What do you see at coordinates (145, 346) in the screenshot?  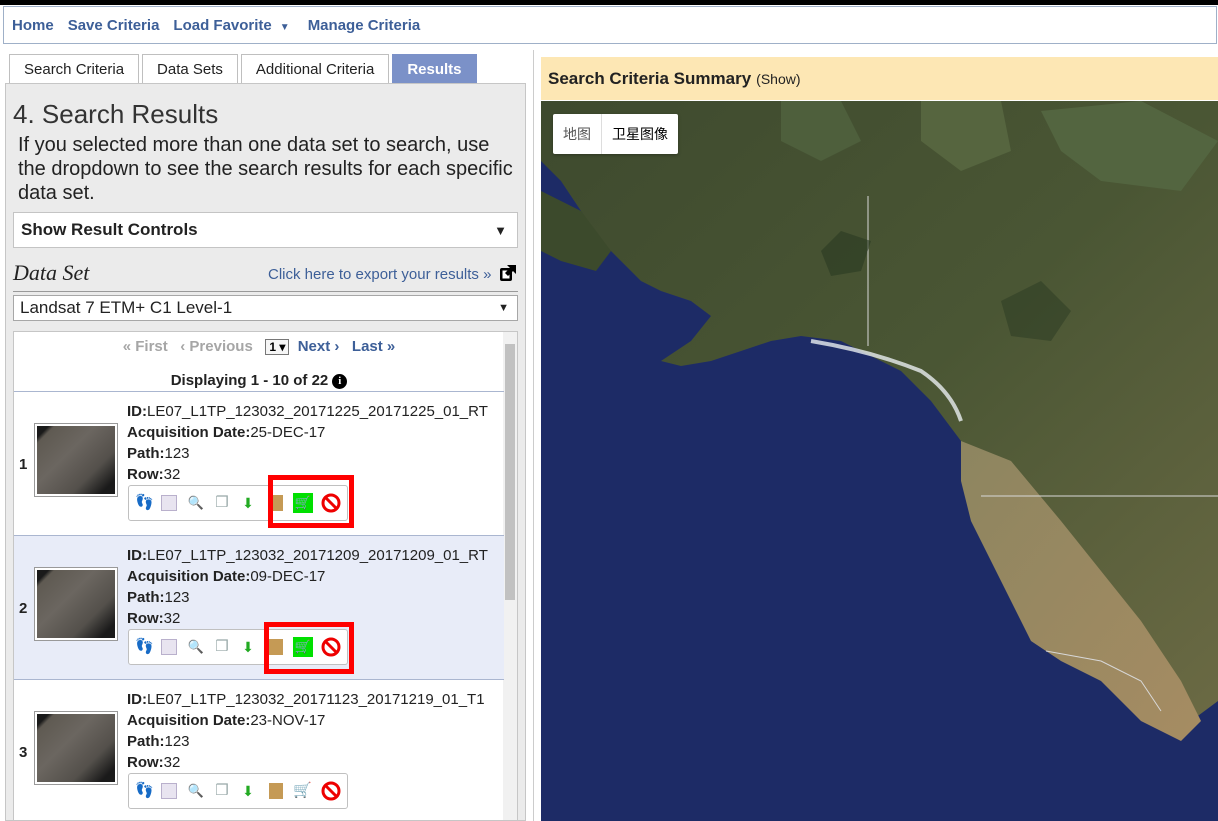 I see `pager-first: « First` at bounding box center [145, 346].